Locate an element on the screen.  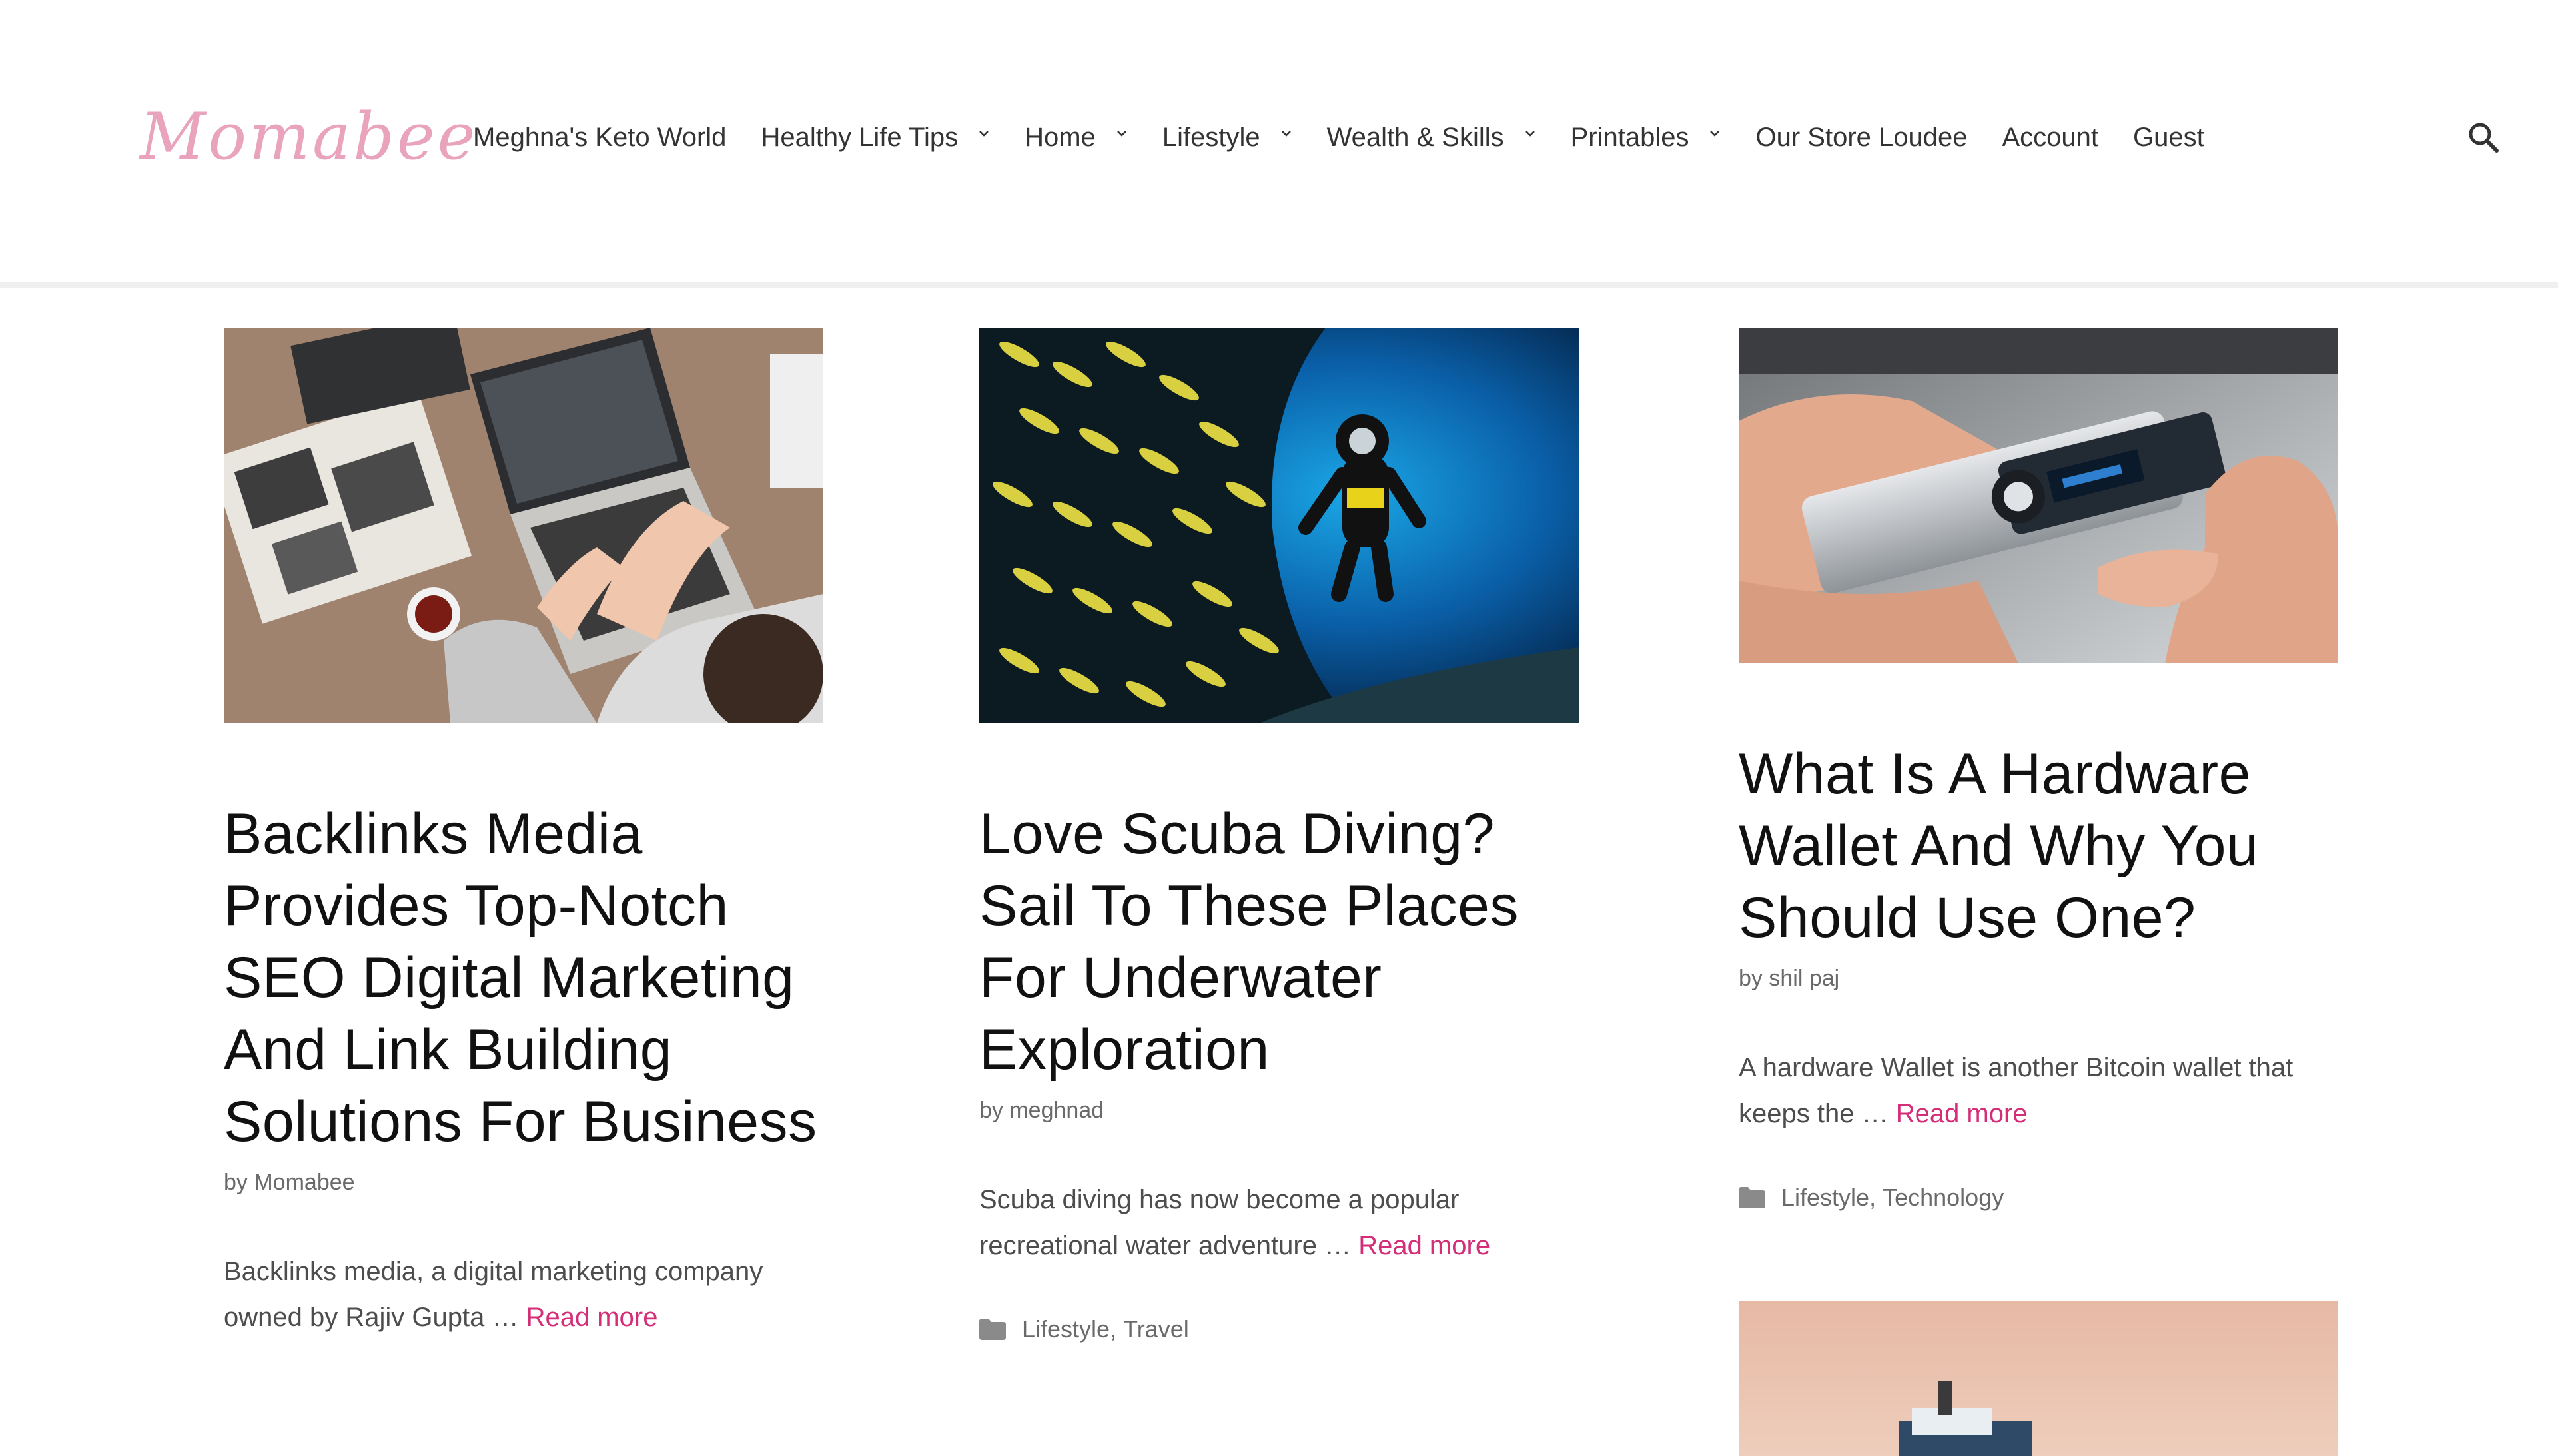
laptop-workspace-photo is located at coordinates (523, 525).